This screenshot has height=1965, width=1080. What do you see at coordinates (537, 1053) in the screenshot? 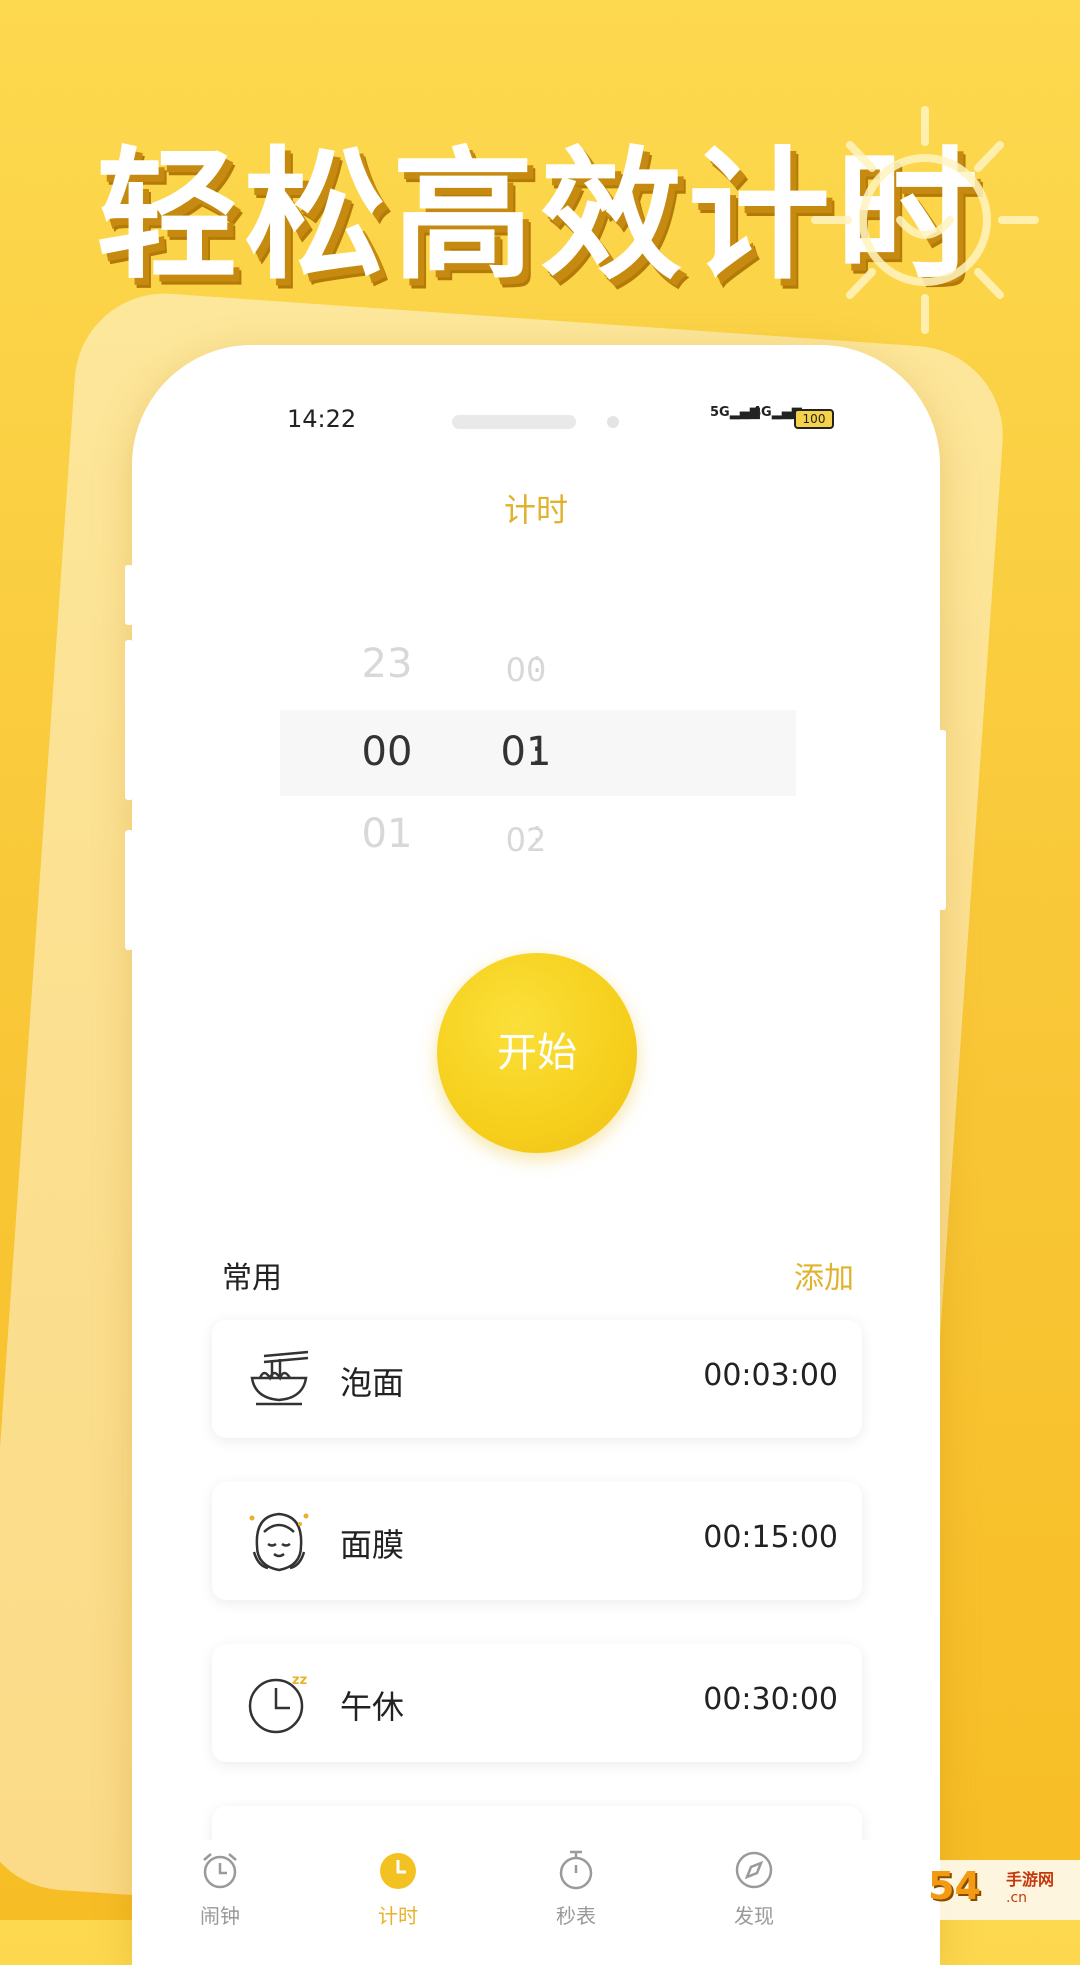
I see `start-button: 开始` at bounding box center [537, 1053].